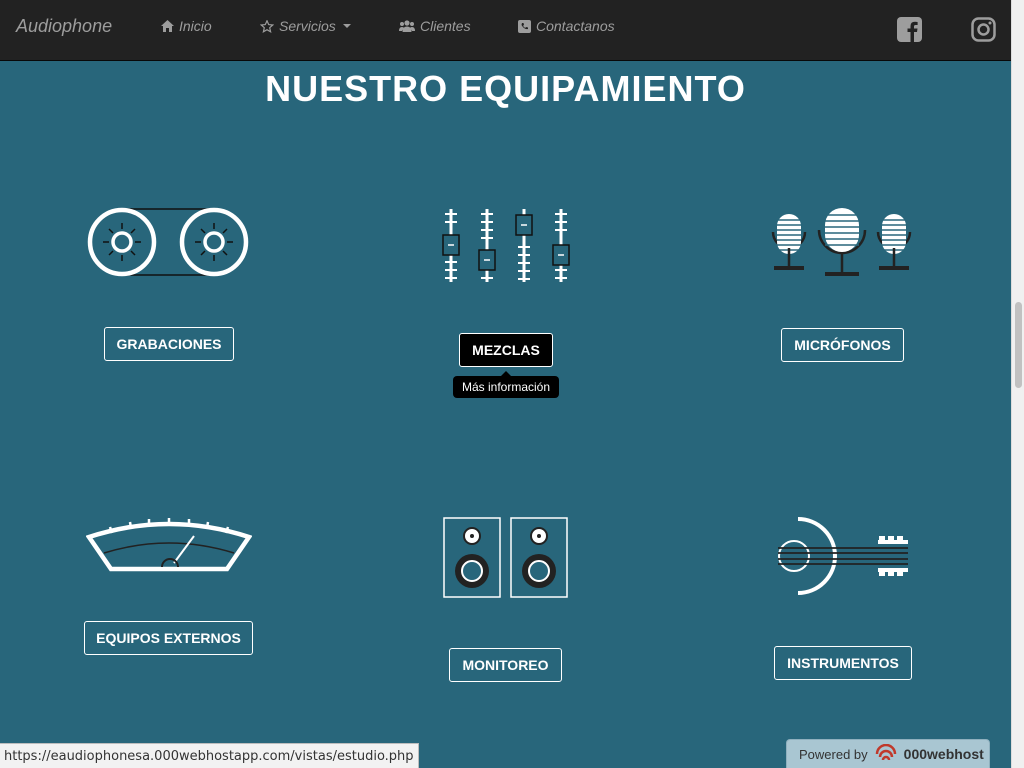 This screenshot has width=1024, height=768. Describe the element at coordinates (909, 29) in the screenshot. I see `facebook-icon` at that location.